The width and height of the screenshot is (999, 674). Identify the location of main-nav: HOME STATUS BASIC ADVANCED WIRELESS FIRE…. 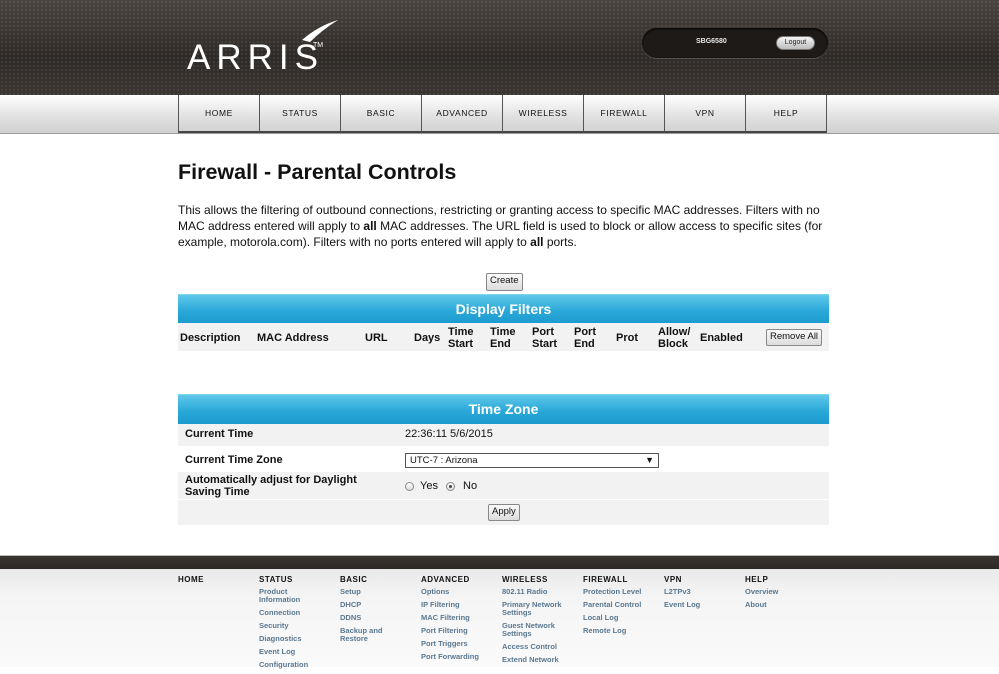
(502, 114).